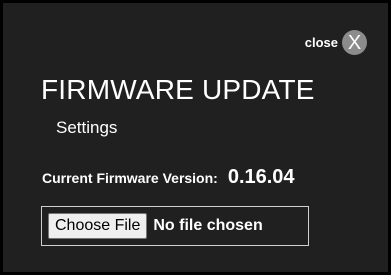 The width and height of the screenshot is (391, 275). Describe the element at coordinates (208, 225) in the screenshot. I see `file-status-text: No file chosen` at that location.